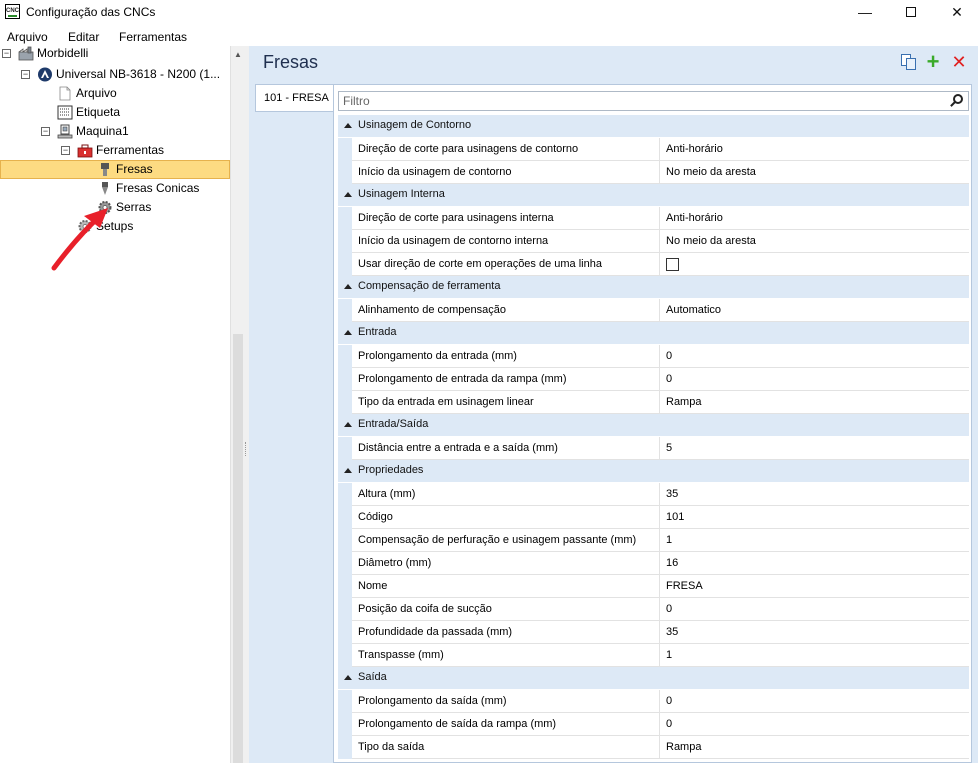 This screenshot has height=763, width=978. I want to click on category-row: Compensação de ferramenta, so click(653, 287).